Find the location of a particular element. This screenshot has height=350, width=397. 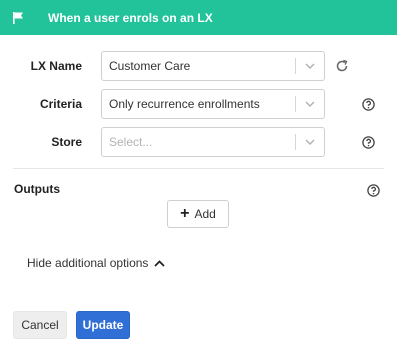

chevron-up-icon is located at coordinates (160, 263).